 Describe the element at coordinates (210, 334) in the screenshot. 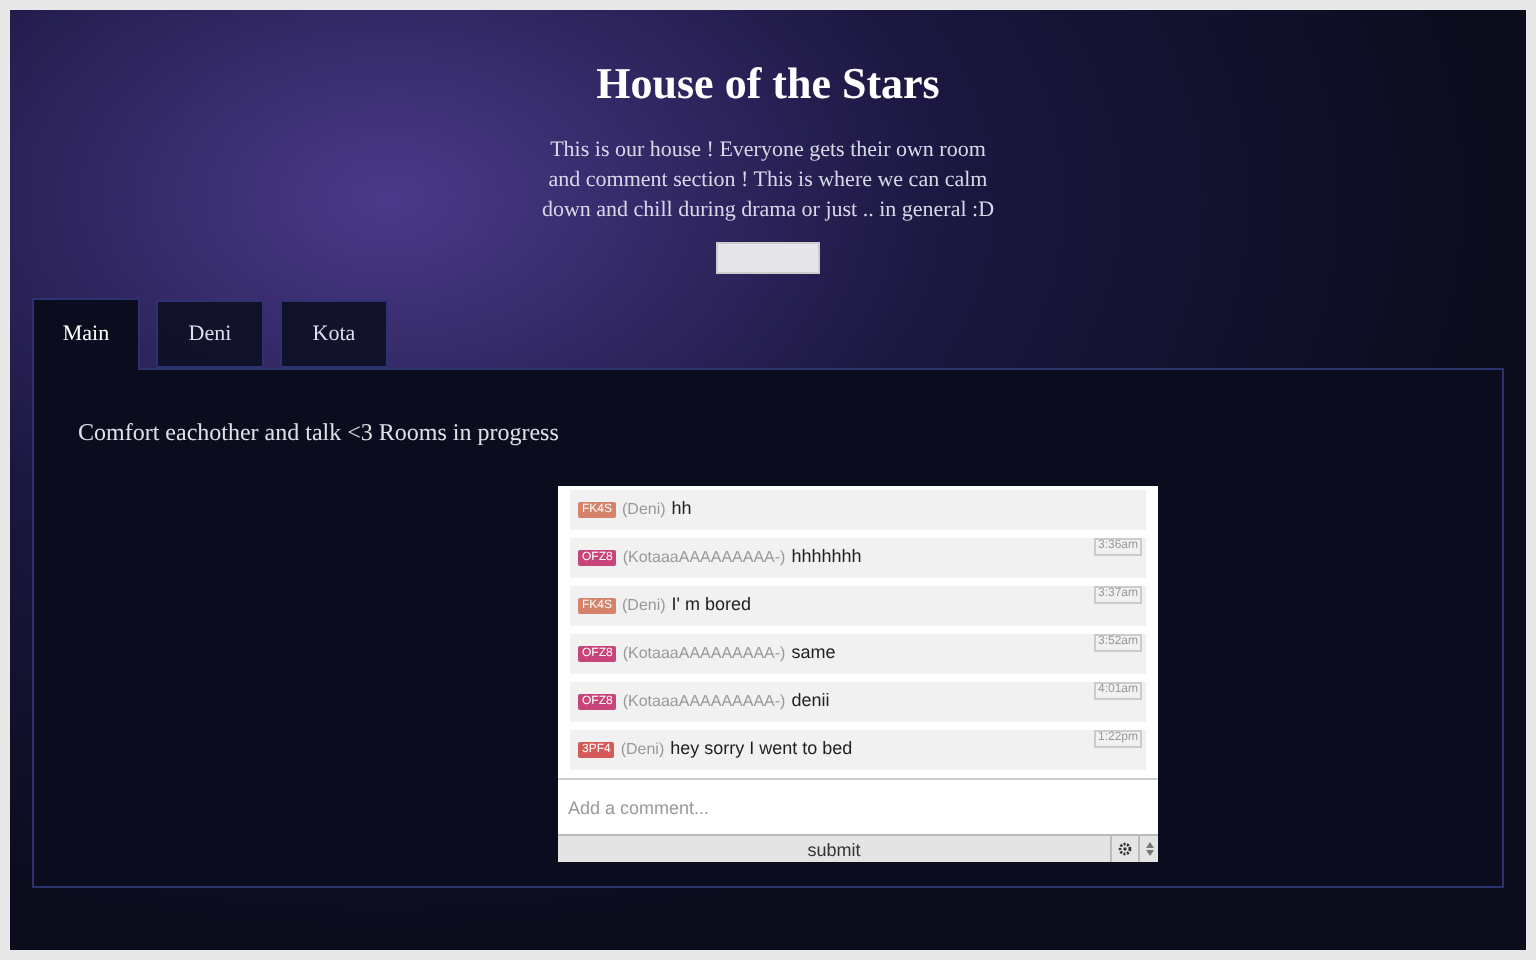

I see `room-tab: Deni` at that location.